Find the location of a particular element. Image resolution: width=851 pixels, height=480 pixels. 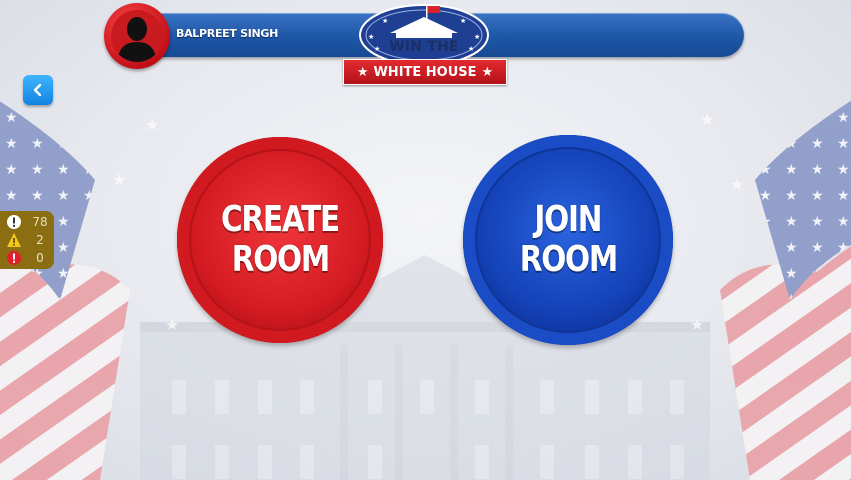

flag-right is located at coordinates (785, 290).